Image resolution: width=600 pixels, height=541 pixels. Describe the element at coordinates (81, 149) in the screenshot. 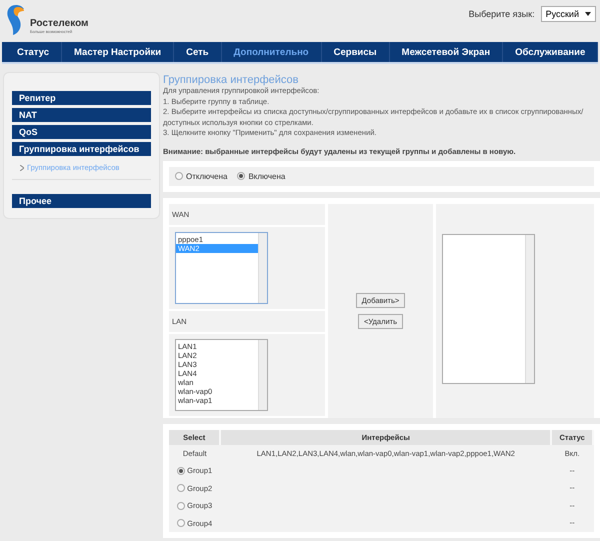

I see `sidebar-item: Группировка интерфейсов` at that location.